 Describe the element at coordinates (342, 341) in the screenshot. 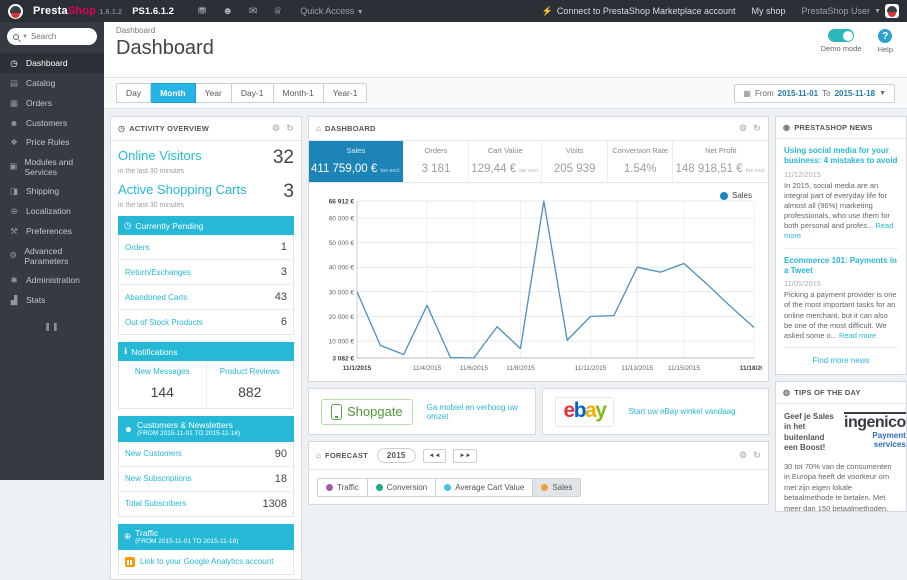

I see `svg-text: 10 000 €` at that location.